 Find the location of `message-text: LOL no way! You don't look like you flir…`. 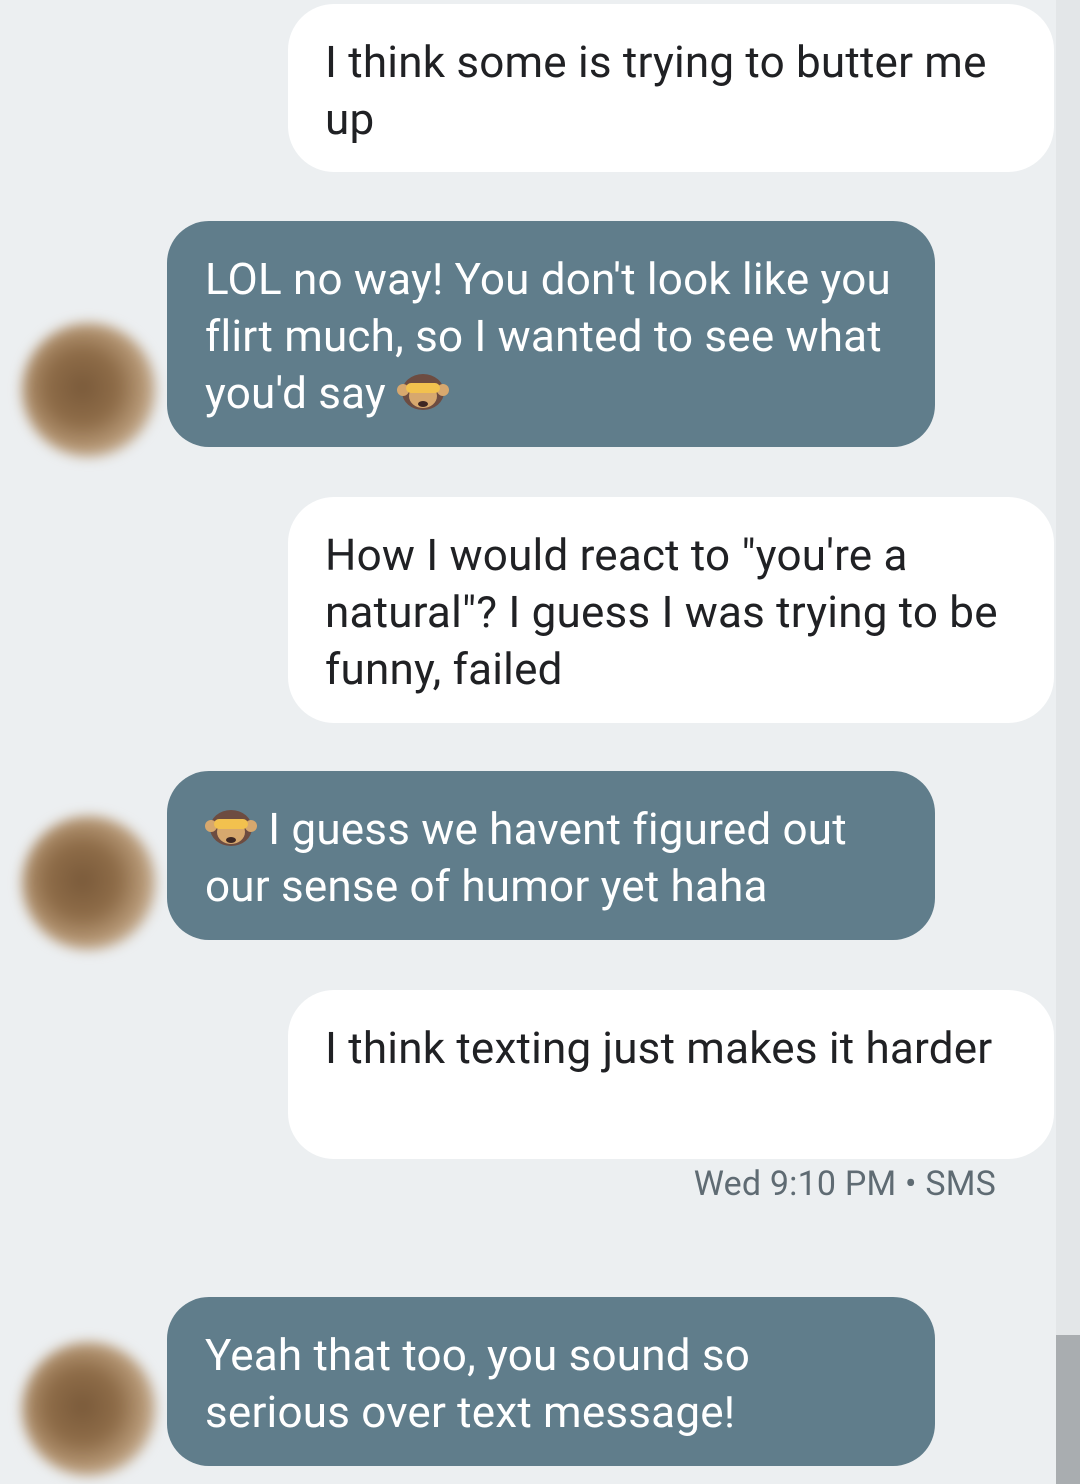

message-text: LOL no way! You don't look like you flir… is located at coordinates (548, 336).